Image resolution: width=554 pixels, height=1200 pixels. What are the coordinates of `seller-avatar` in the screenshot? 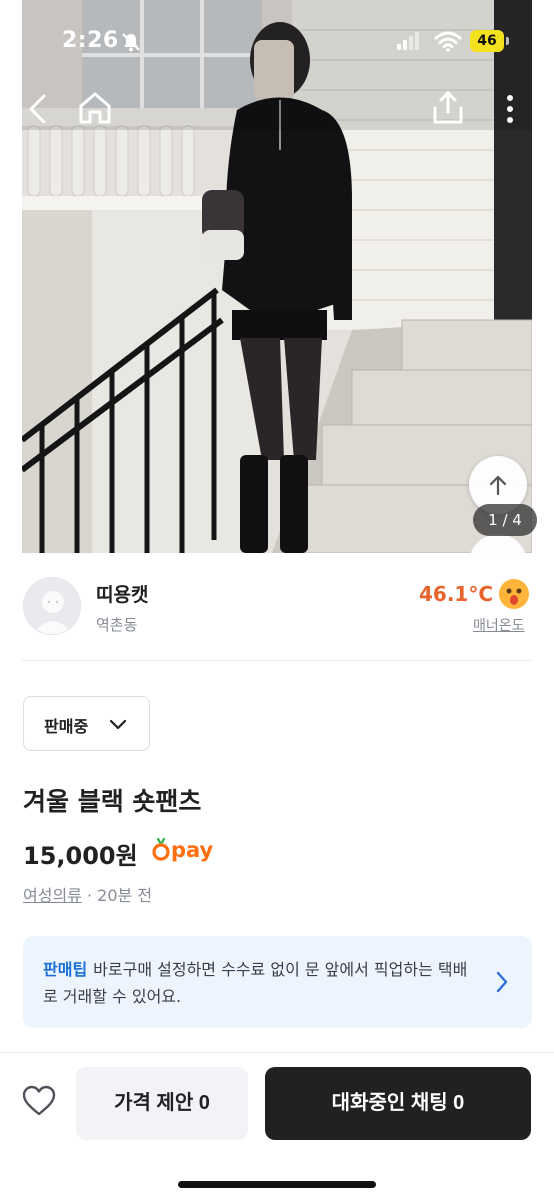 It's located at (52, 606).